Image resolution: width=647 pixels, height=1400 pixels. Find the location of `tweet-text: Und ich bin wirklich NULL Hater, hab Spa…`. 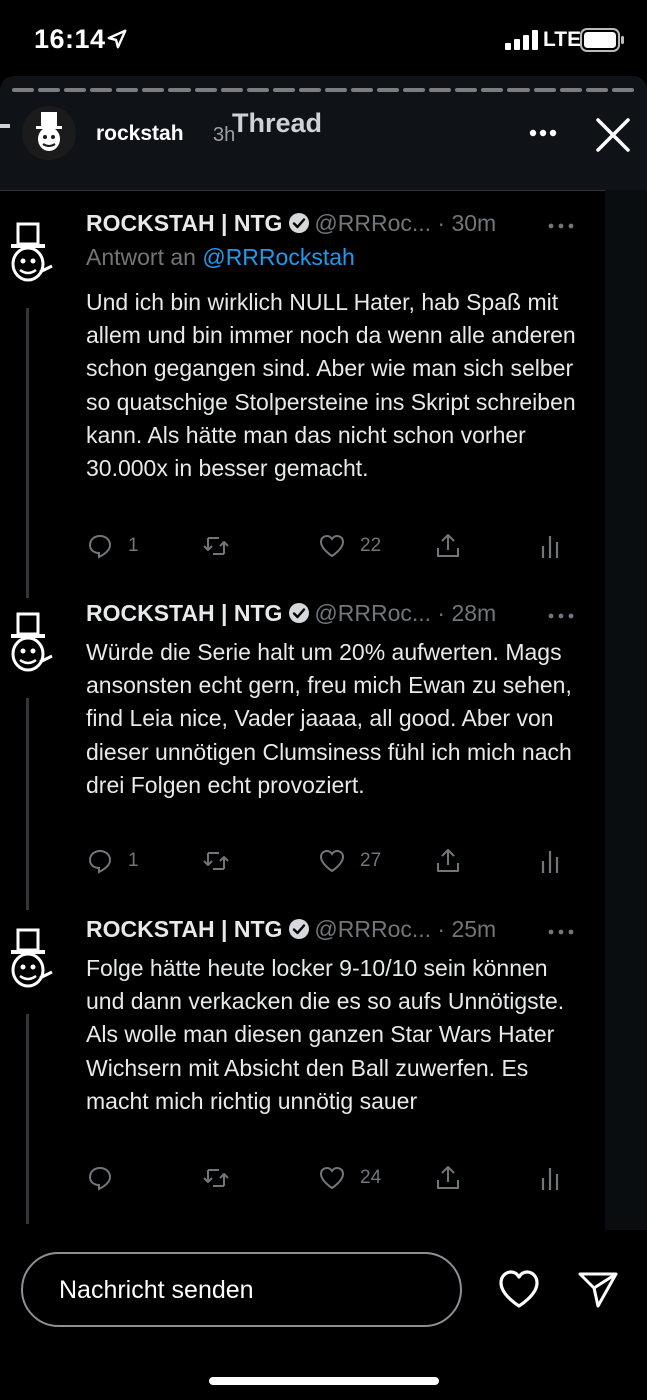

tweet-text: Und ich bin wirklich NULL Hater, hab Spa… is located at coordinates (331, 385).